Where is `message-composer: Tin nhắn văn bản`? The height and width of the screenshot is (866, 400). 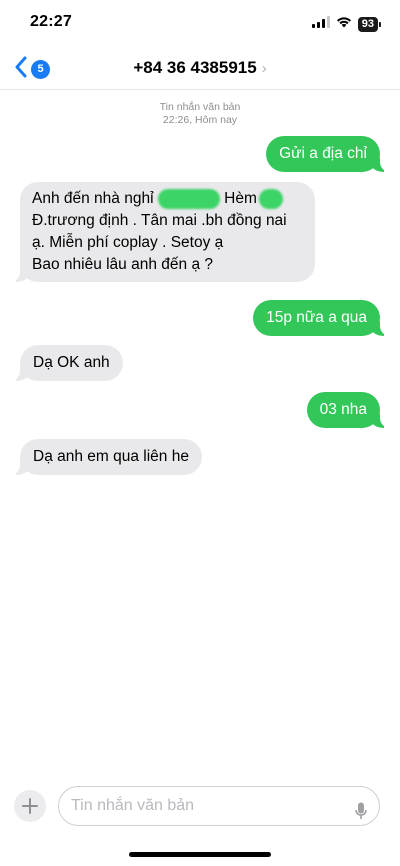 message-composer: Tin nhắn văn bản is located at coordinates (200, 807).